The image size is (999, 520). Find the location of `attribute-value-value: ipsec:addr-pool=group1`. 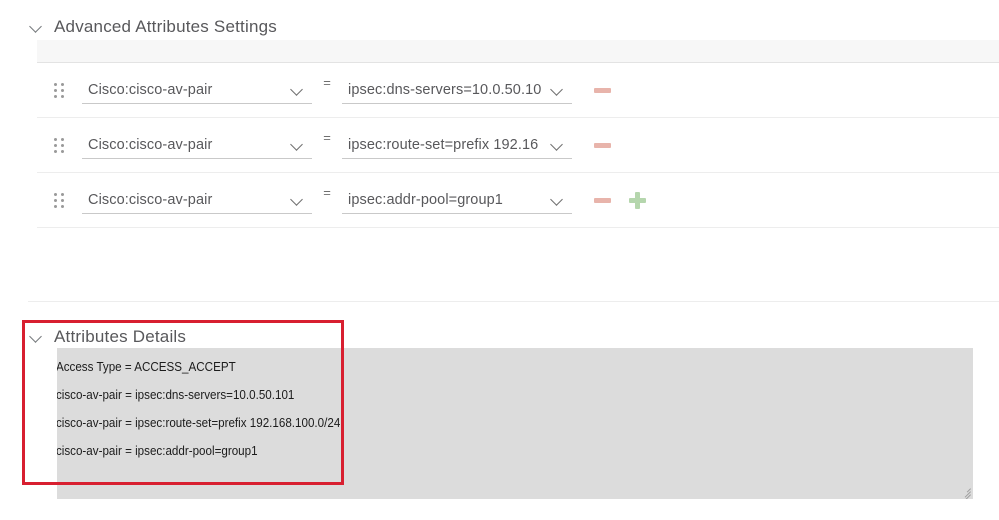

attribute-value-value: ipsec:addr-pool=group1 is located at coordinates (425, 199).